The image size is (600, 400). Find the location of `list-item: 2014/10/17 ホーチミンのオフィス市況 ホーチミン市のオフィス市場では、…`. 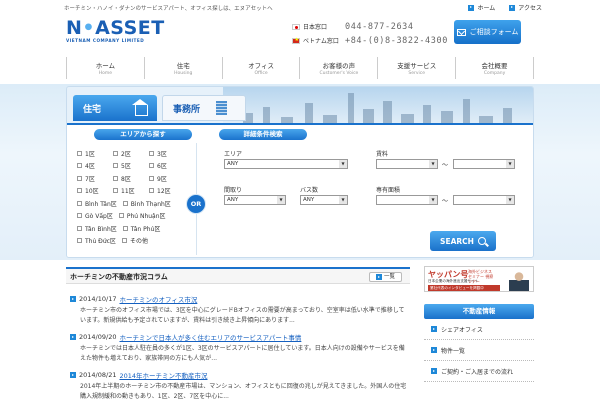

list-item: 2014/10/17 ホーチミンのオフィス市況 ホーチミン市のオフィス市場では、… is located at coordinates (240, 309).